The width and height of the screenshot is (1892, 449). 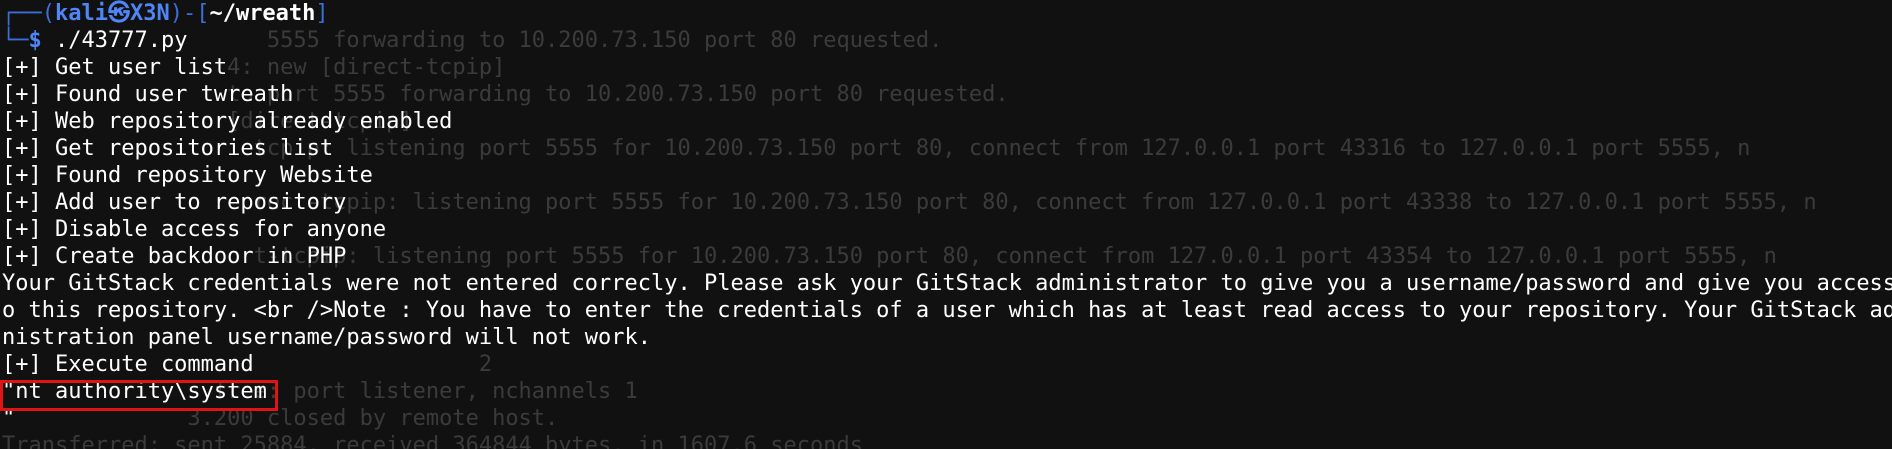 I want to click on output-line: [+] Create backdoor in PHP, so click(x=174, y=256).